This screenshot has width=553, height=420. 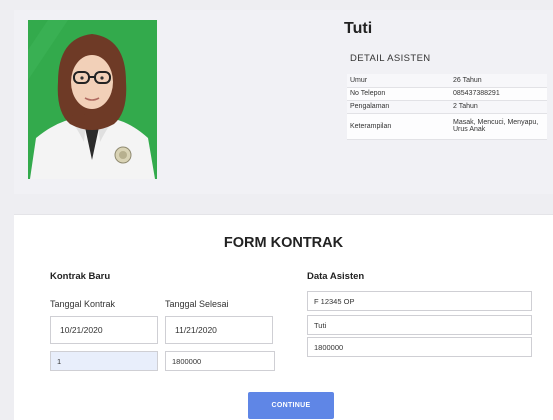 I want to click on assistant-data-heading: Data Asisten, so click(x=336, y=276).